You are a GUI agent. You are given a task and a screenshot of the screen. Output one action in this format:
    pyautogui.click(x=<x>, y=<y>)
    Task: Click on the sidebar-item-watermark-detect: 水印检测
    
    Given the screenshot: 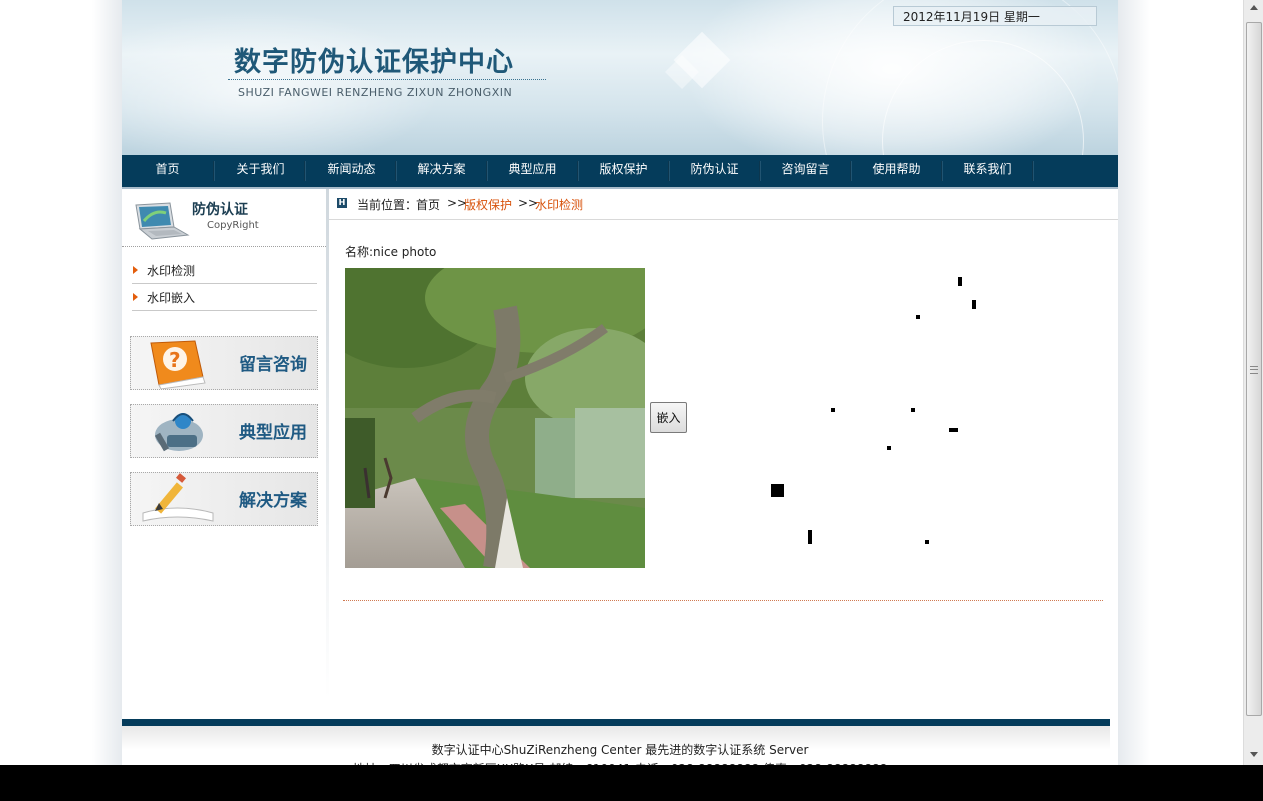 What is the action you would take?
    pyautogui.click(x=224, y=270)
    